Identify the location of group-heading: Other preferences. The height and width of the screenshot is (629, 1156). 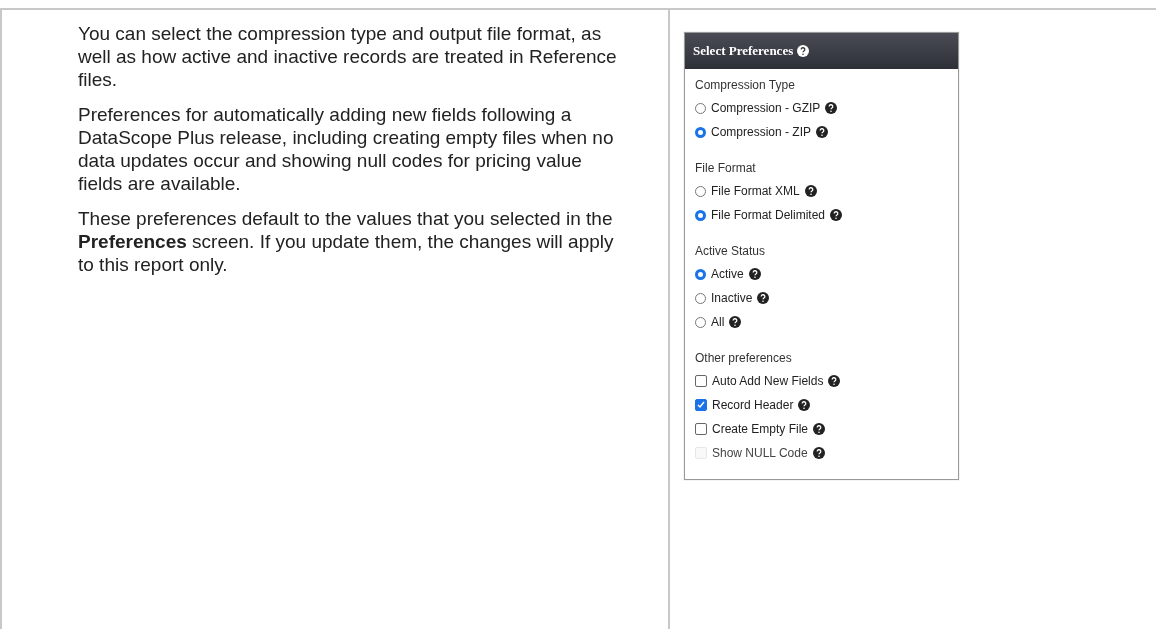
(744, 358).